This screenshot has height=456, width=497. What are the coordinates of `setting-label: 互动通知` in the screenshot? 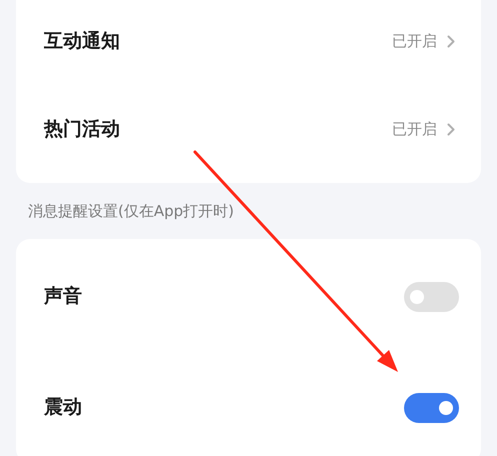 It's located at (82, 41).